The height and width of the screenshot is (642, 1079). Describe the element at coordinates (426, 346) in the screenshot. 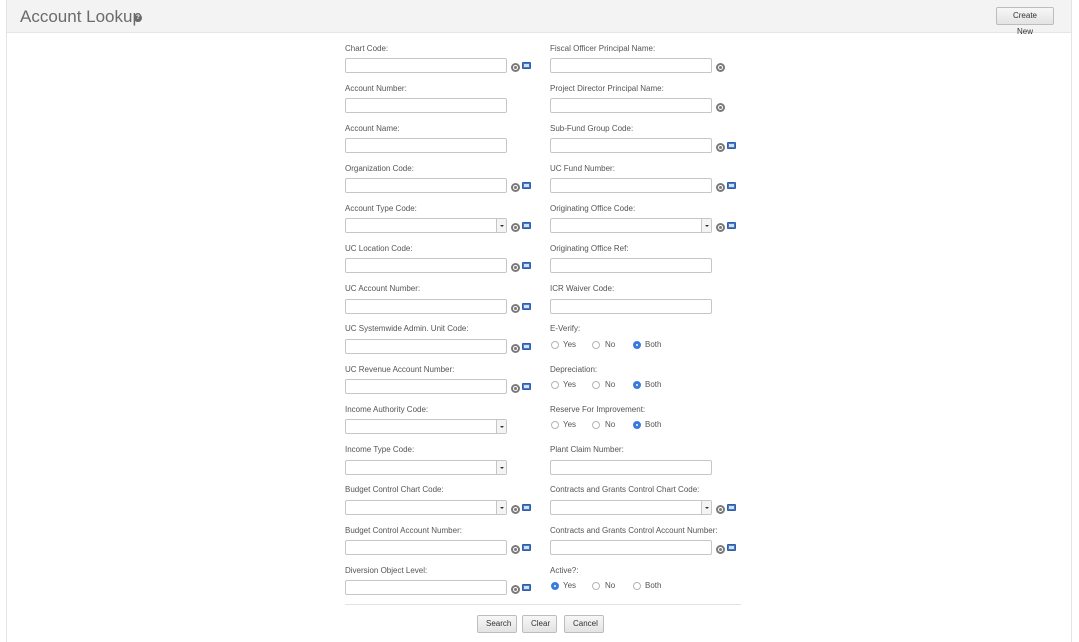

I see `uc-systemwide-admin-unit-code-input` at that location.